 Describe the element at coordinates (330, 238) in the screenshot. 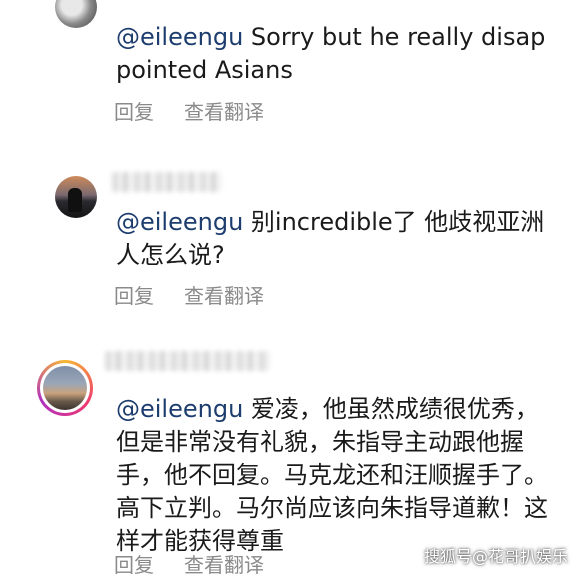

I see `comment-text: @eileengu 别incredible了 他歧视亚洲人怎么说?` at that location.